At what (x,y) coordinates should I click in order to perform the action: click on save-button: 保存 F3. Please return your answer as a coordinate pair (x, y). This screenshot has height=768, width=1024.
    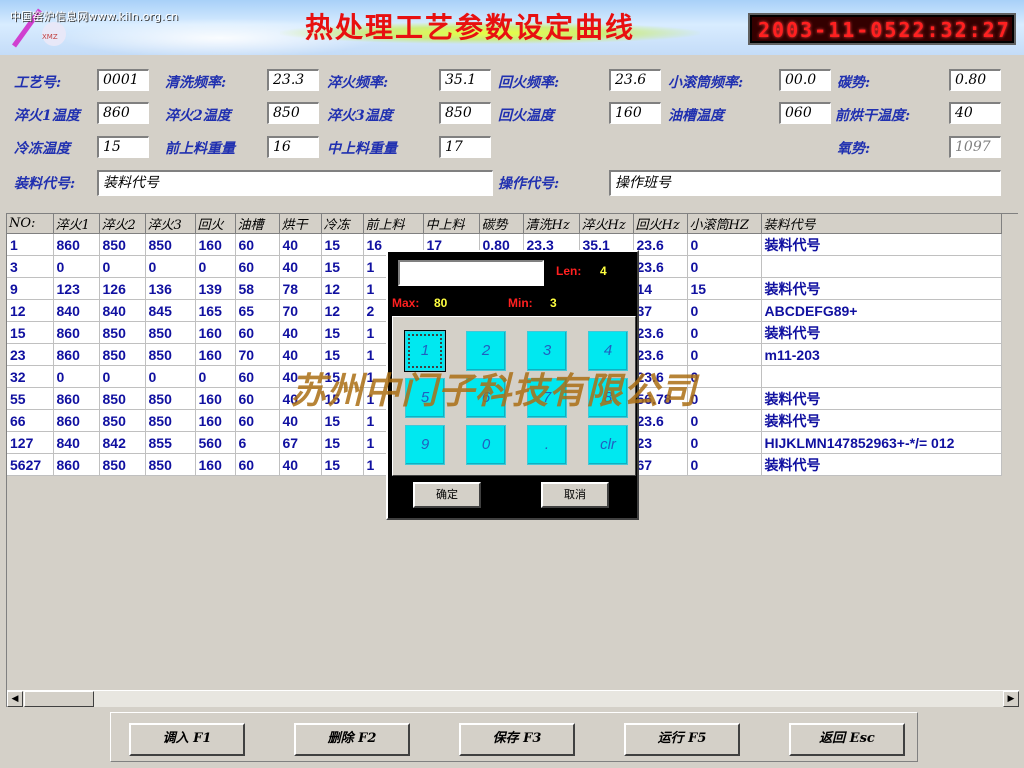
    Looking at the image, I should click on (517, 739).